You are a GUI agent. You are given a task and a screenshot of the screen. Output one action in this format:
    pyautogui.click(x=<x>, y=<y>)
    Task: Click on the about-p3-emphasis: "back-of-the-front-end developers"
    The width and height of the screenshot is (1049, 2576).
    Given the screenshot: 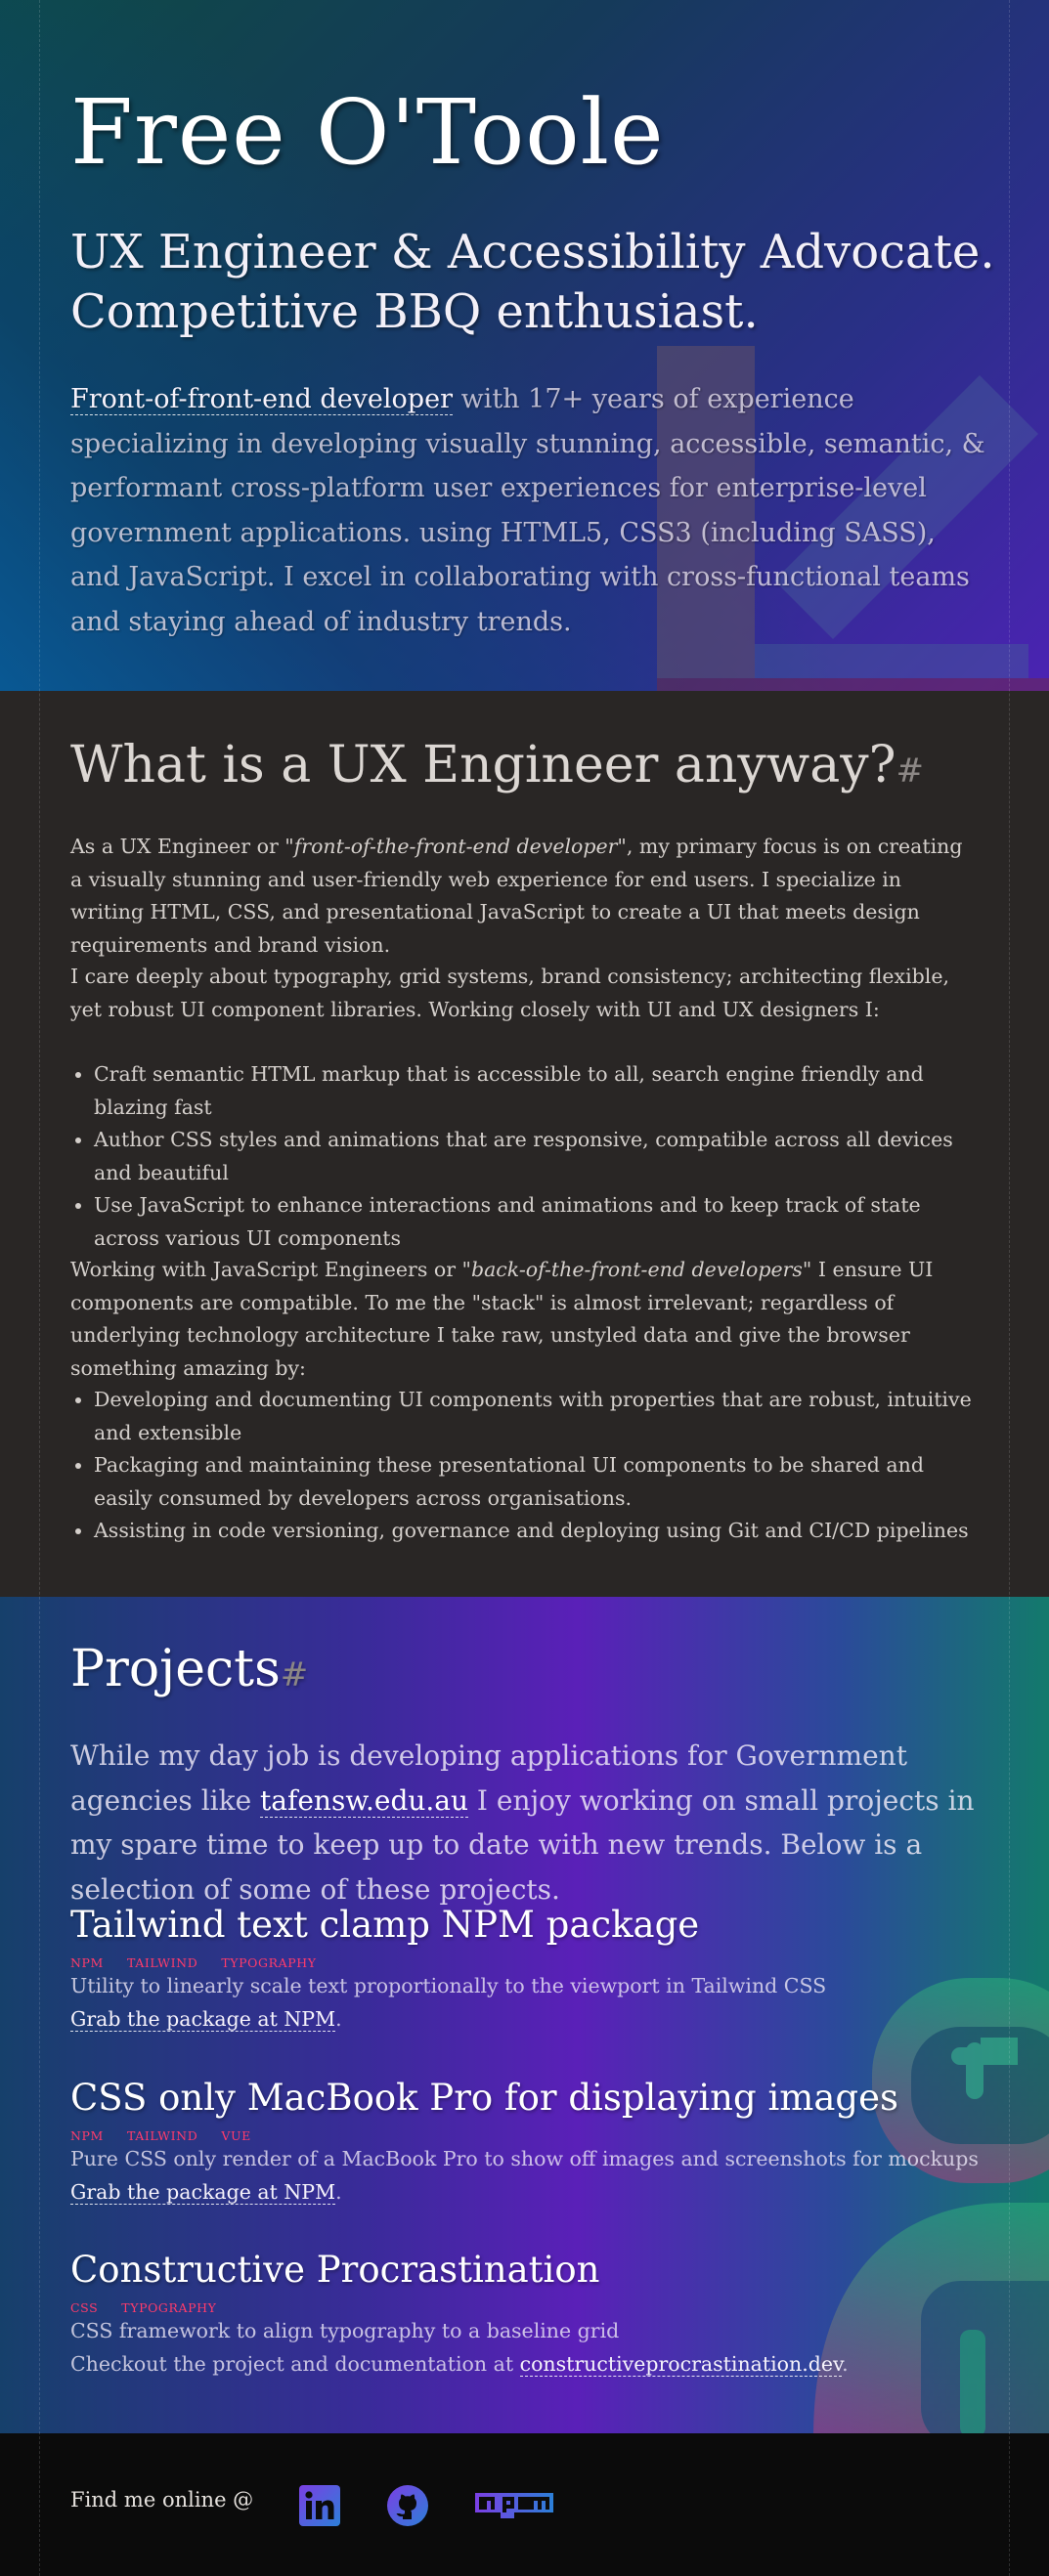 What is the action you would take?
    pyautogui.click(x=636, y=1270)
    